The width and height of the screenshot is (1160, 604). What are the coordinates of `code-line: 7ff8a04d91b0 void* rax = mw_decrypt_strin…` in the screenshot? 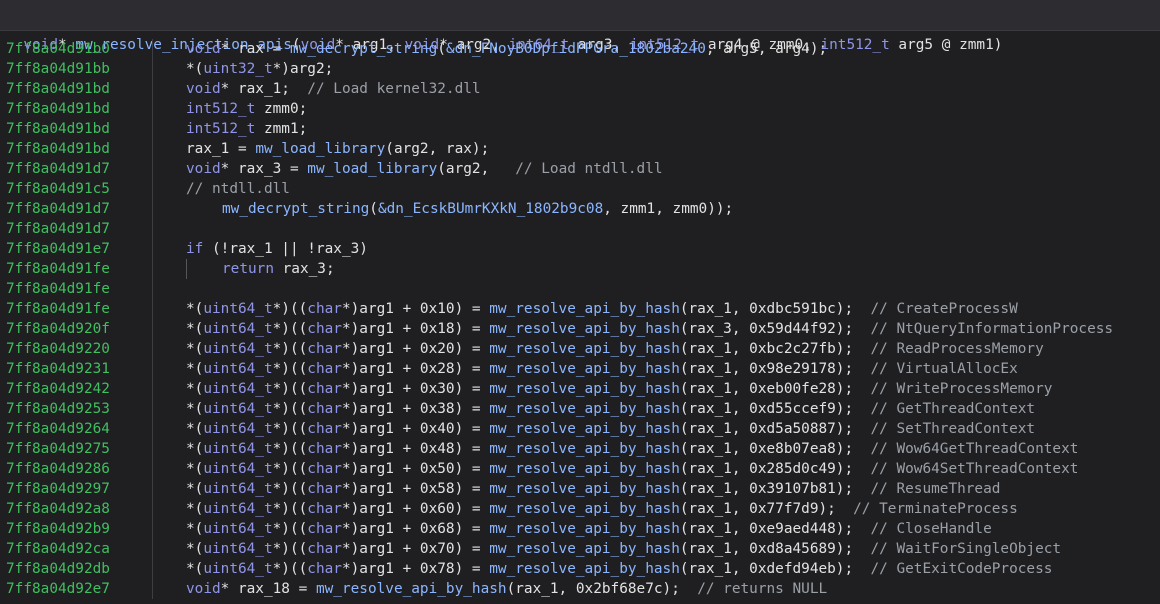 It's located at (580, 49).